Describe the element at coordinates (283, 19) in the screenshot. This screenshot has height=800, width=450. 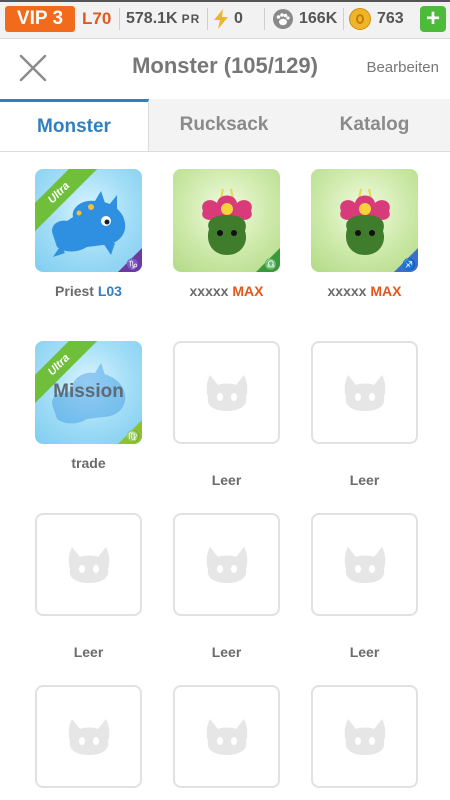
I see `paw-icon` at that location.